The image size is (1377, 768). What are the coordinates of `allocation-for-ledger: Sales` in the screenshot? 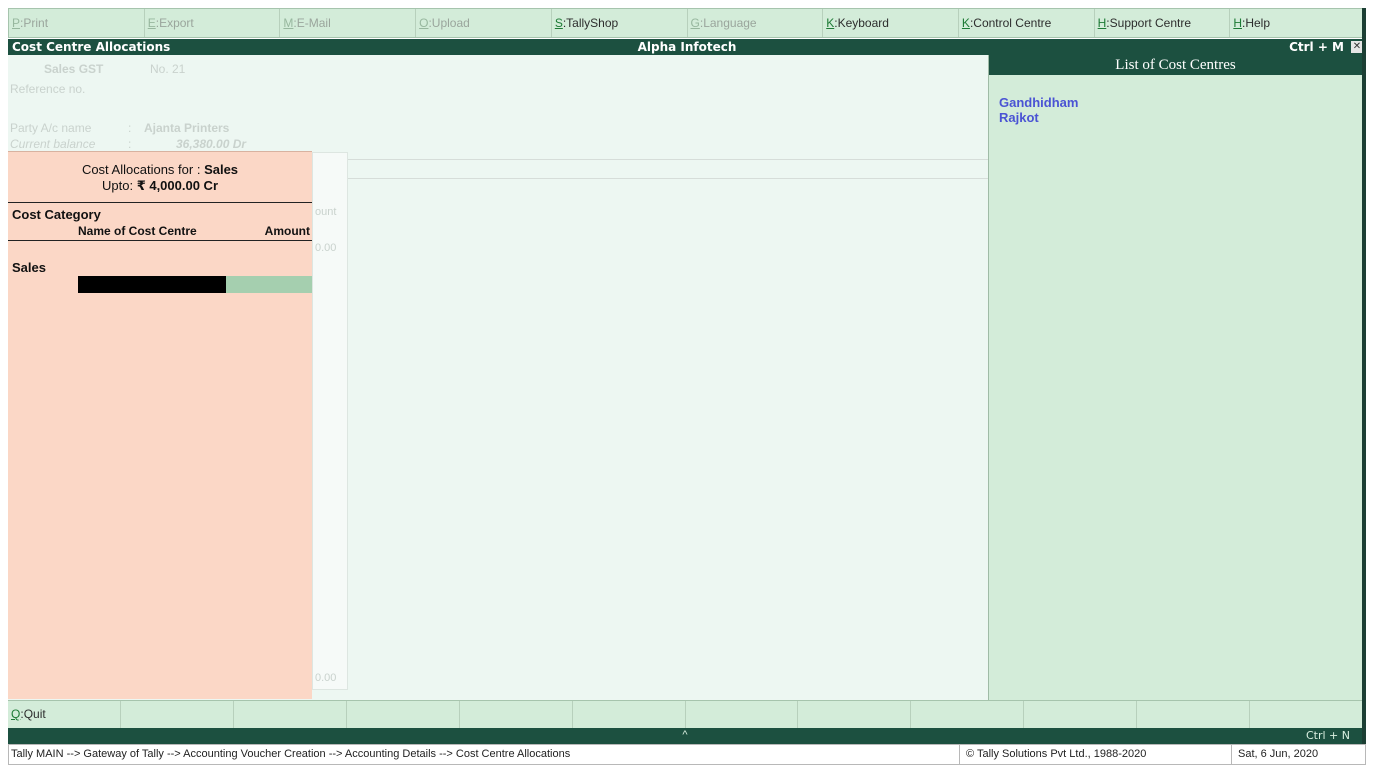 It's located at (221, 169).